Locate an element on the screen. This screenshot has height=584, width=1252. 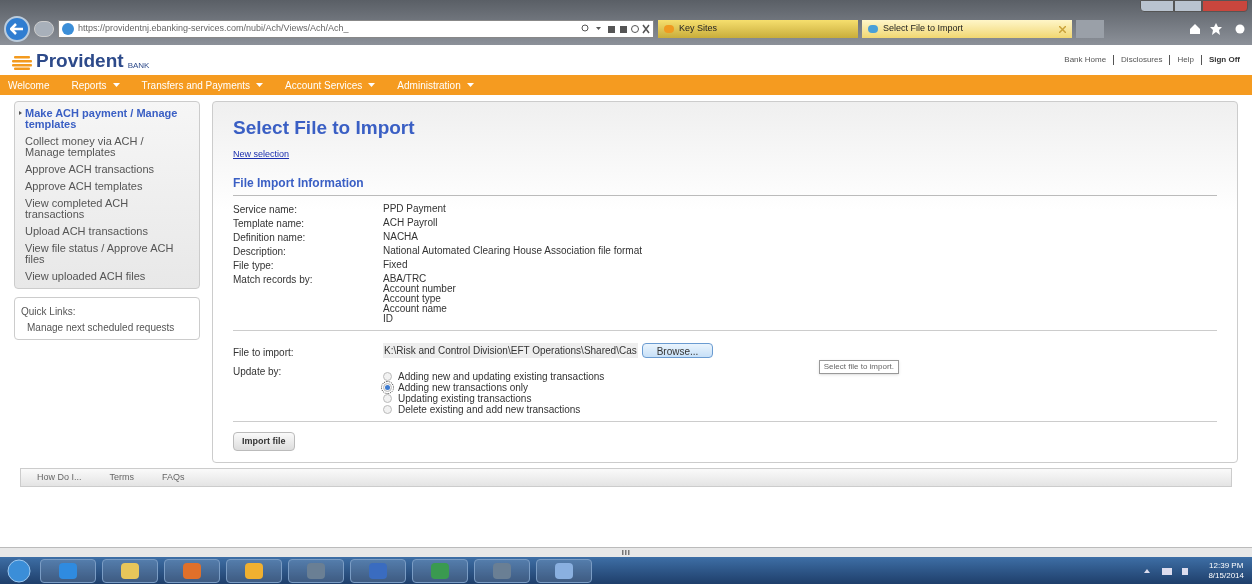
page-icon is located at coordinates (68, 29).